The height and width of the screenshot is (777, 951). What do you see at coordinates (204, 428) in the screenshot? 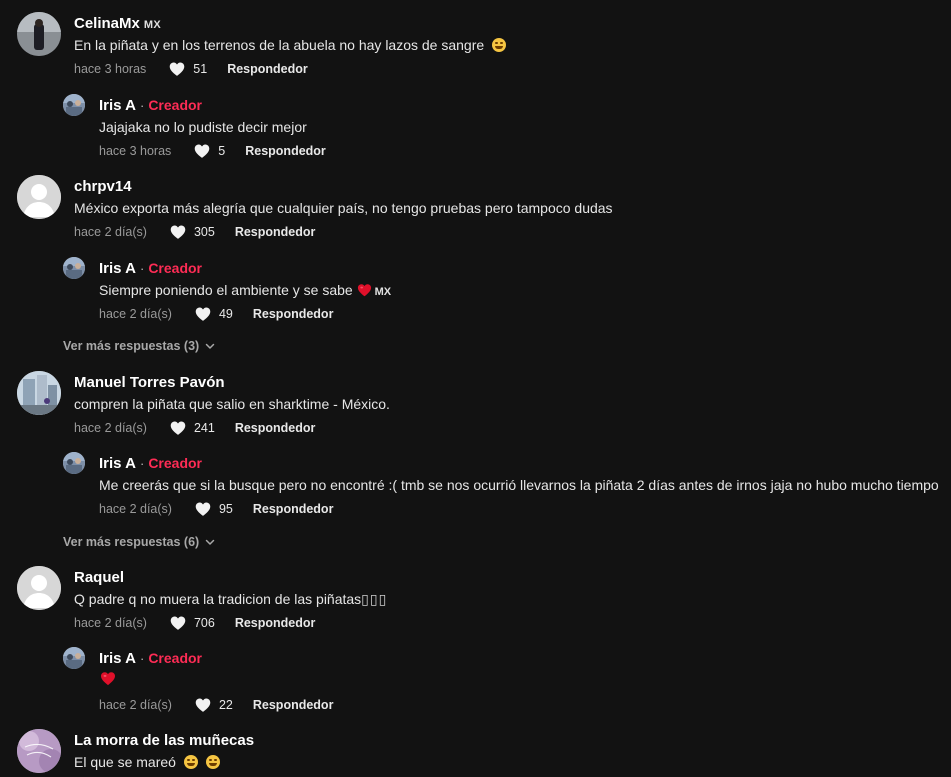
I see `like-count: 241` at bounding box center [204, 428].